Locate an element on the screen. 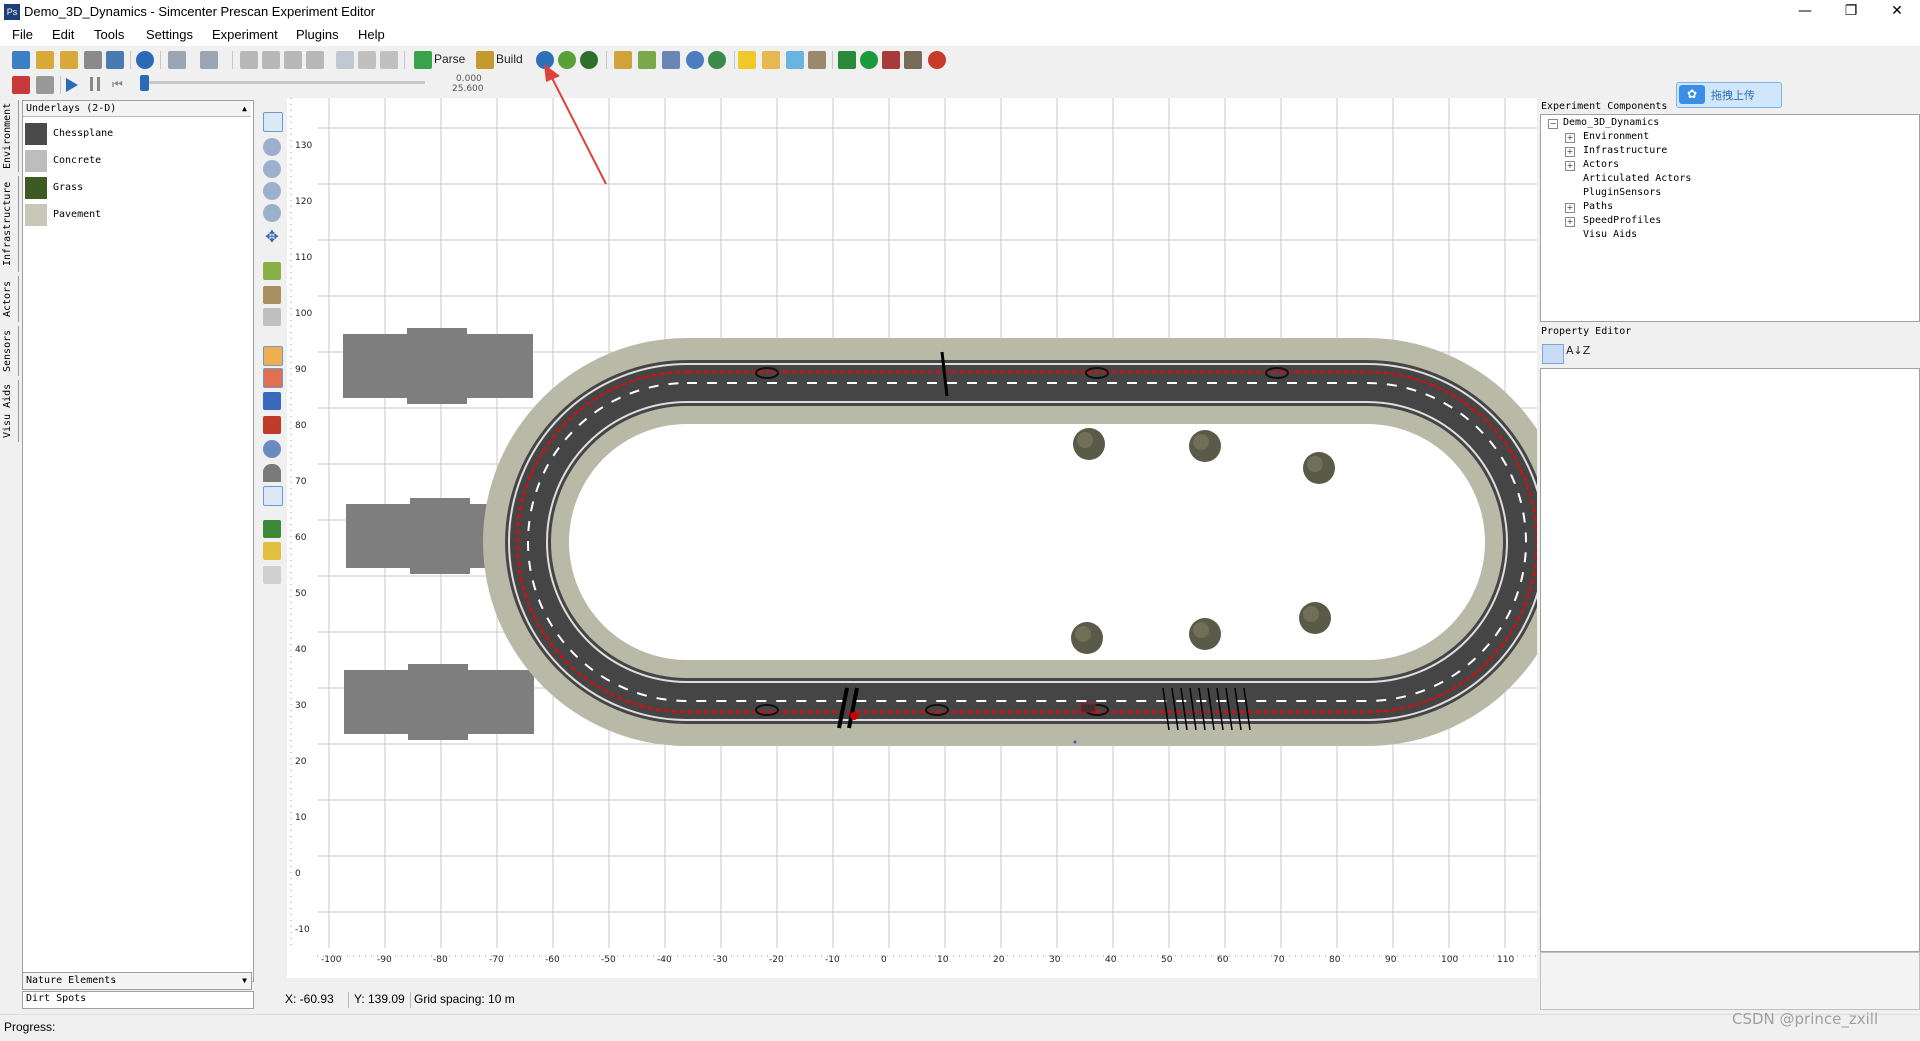 Image resolution: width=1920 pixels, height=1041 pixels. car-run-icon is located at coordinates (21, 85).